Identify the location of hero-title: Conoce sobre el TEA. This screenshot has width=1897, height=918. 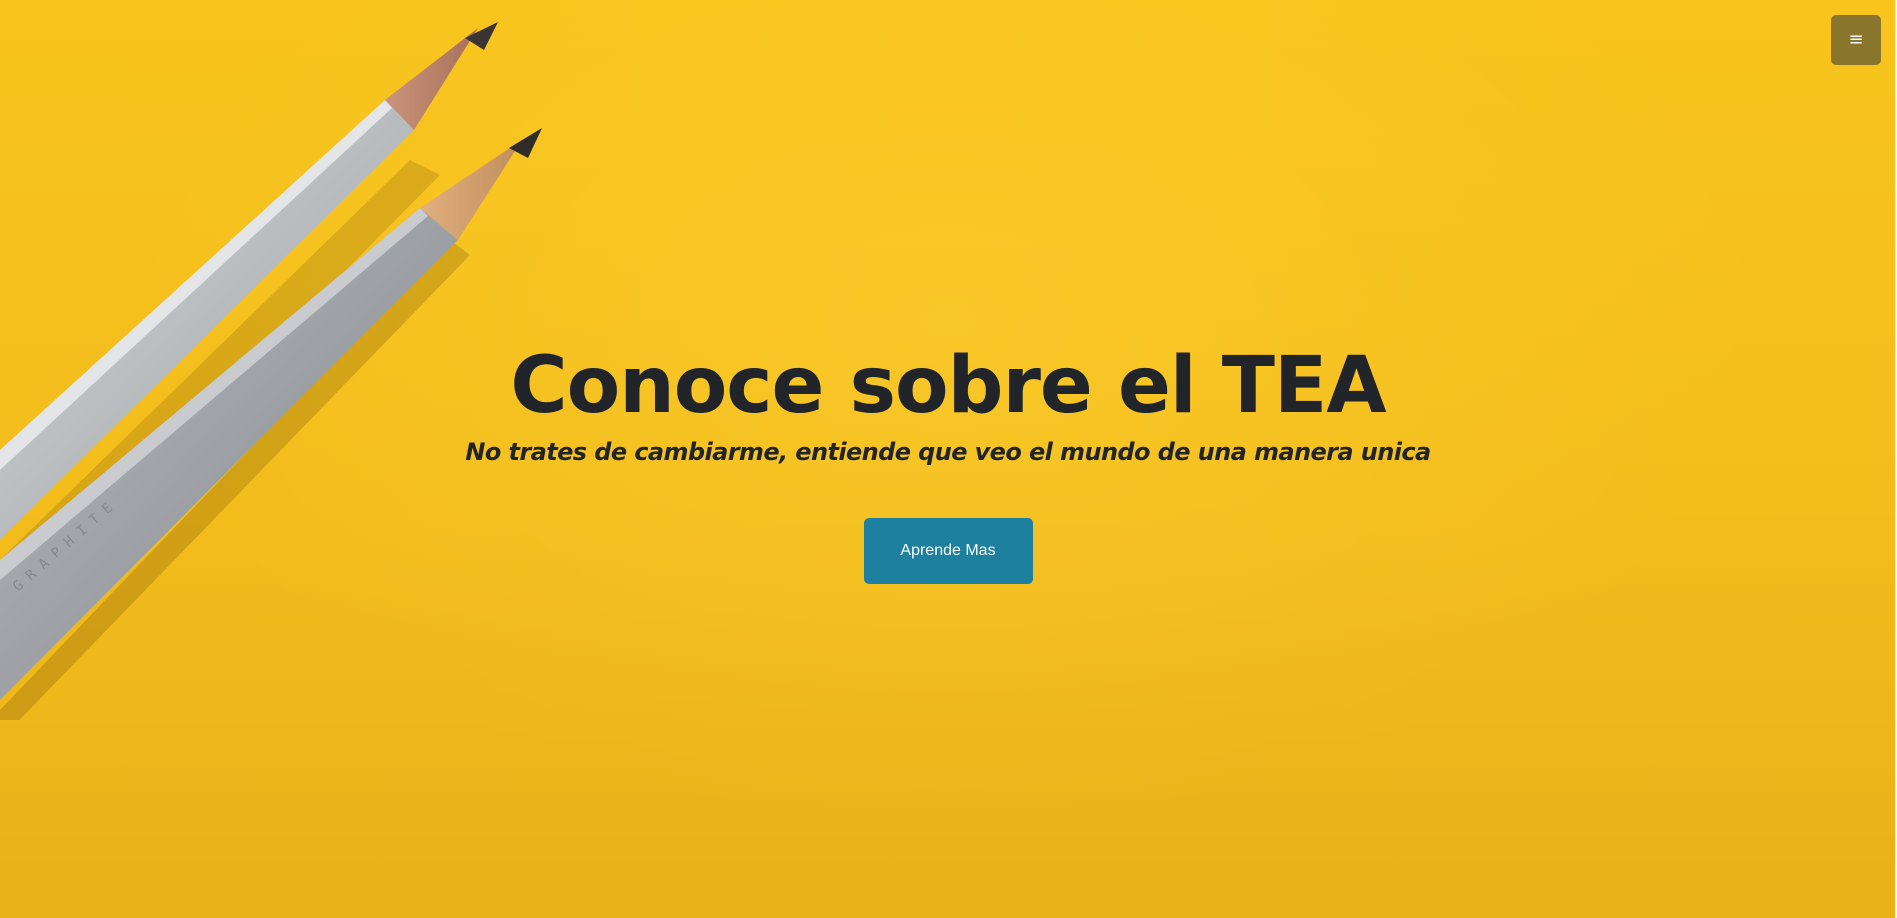
(948, 386).